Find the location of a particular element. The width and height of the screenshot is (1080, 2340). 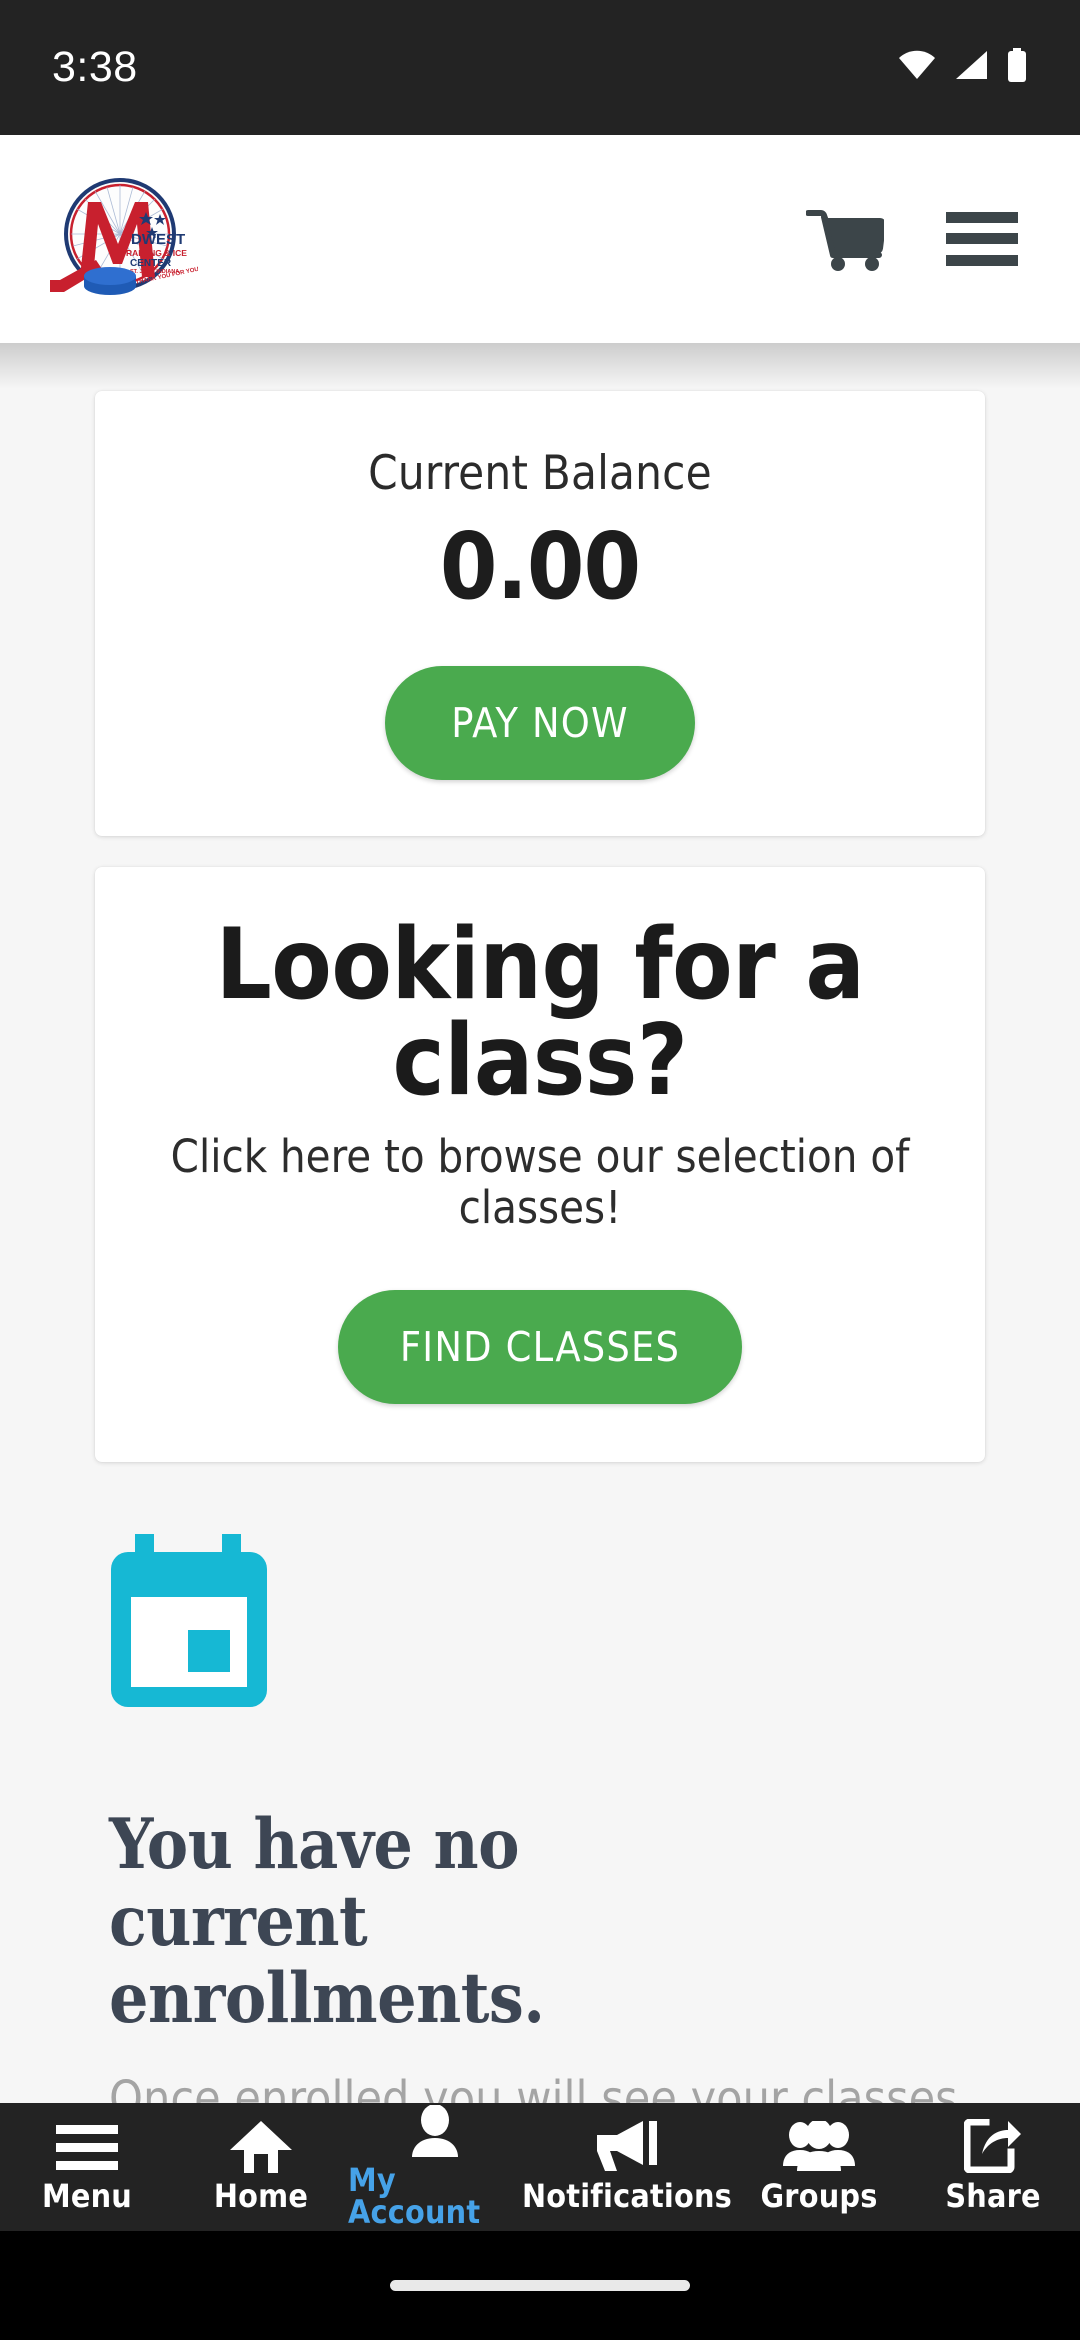

balance-label: Current Balance is located at coordinates (540, 473).